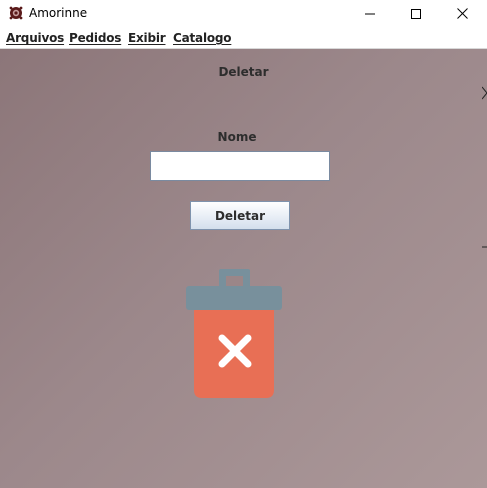  Describe the element at coordinates (237, 137) in the screenshot. I see `nome-label: Nome` at that location.